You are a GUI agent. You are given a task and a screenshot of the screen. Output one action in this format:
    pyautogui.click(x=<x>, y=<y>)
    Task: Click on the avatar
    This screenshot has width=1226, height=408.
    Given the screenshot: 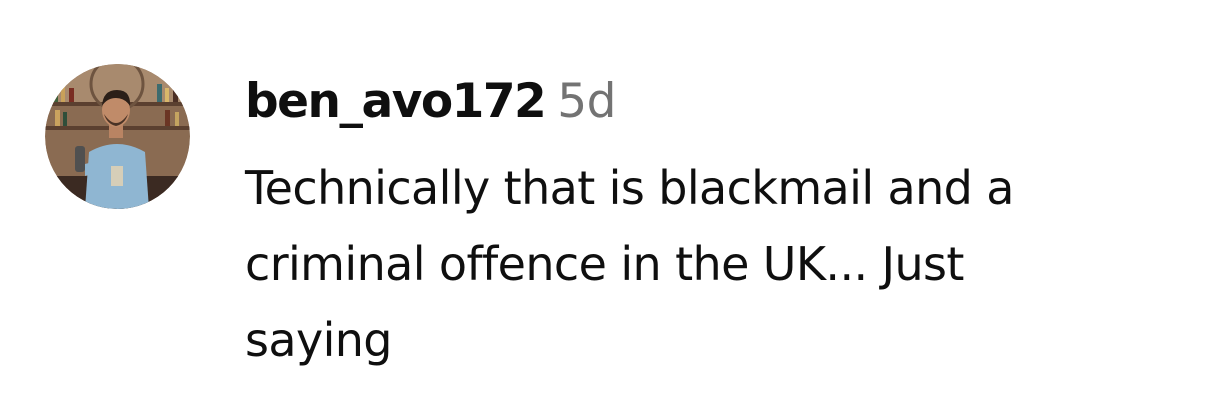 What is the action you would take?
    pyautogui.click(x=117, y=136)
    